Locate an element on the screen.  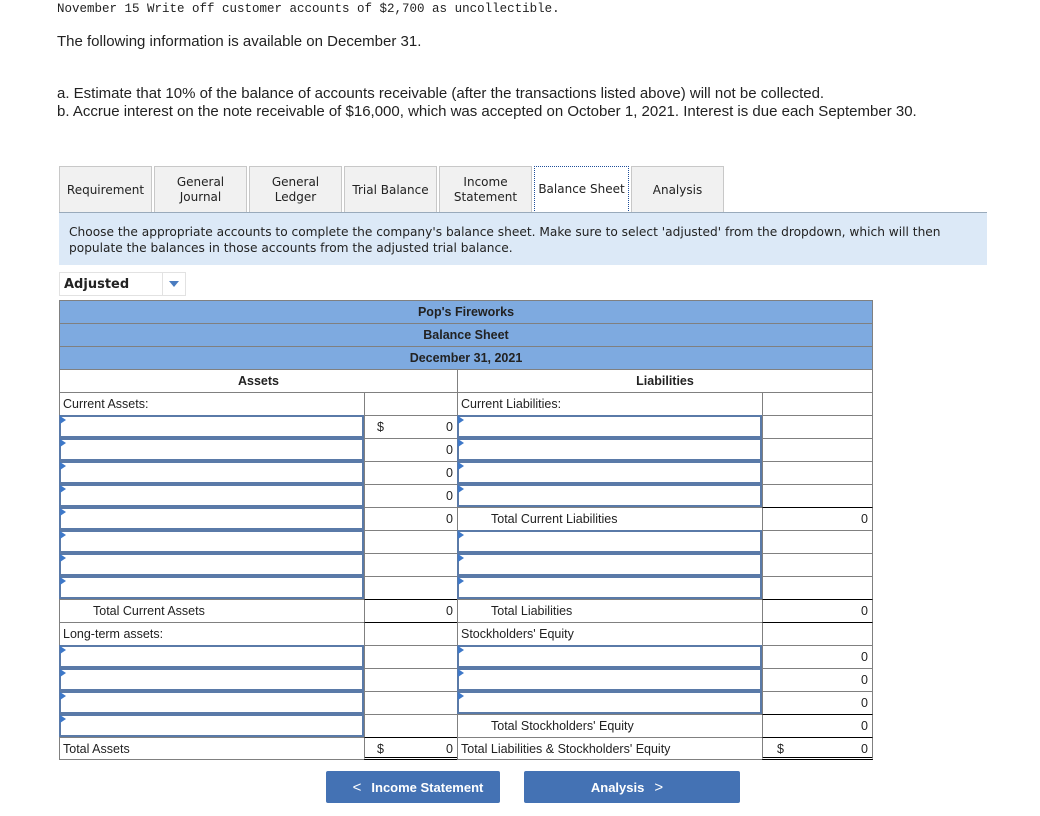
total-assets-amount: $0 is located at coordinates (410, 748).